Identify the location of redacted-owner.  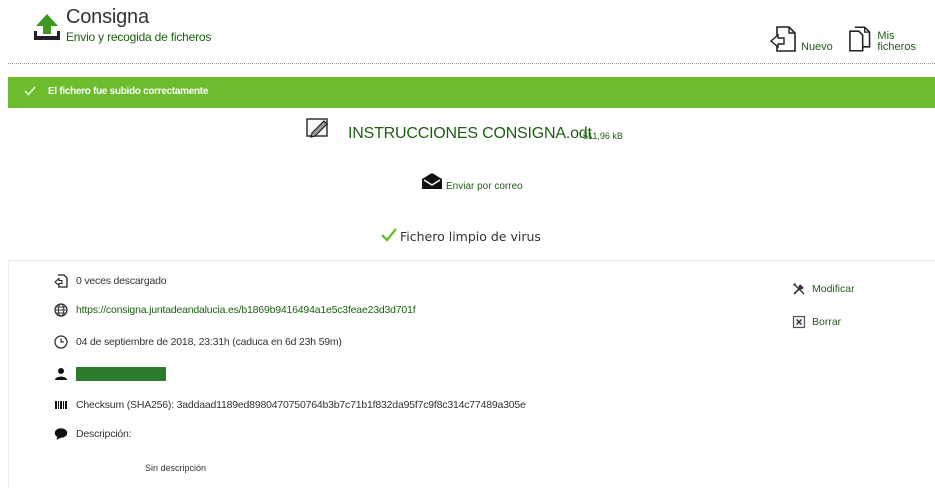
(121, 374).